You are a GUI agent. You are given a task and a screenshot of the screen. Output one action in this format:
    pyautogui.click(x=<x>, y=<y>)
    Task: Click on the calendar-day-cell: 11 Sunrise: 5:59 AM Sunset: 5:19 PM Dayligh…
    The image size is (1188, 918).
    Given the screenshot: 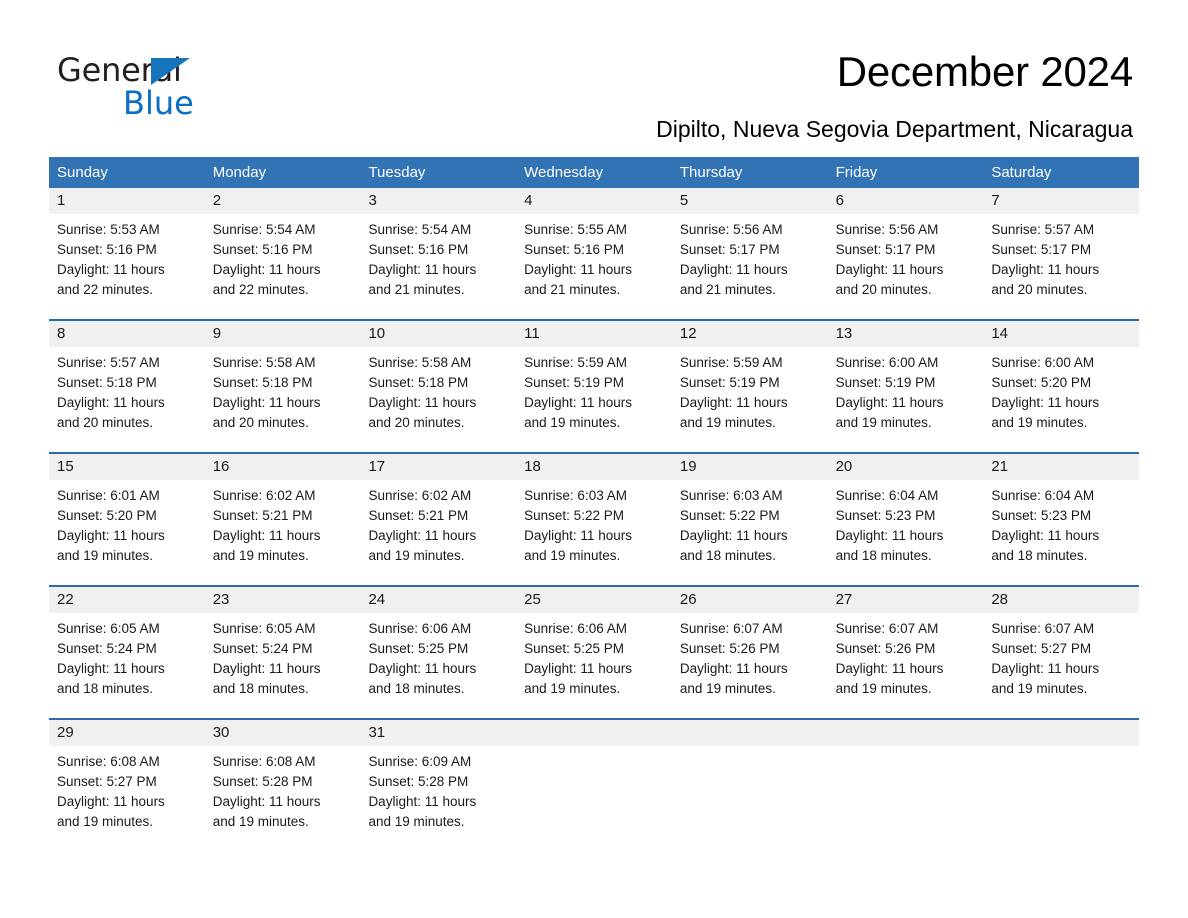 What is the action you would take?
    pyautogui.click(x=594, y=377)
    